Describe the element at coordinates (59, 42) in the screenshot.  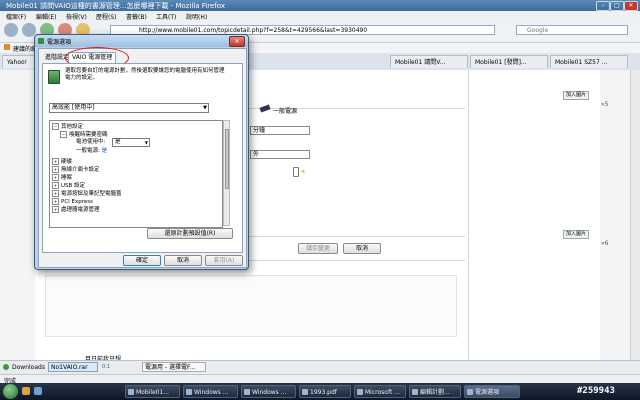
I see `dialog-title: 電源選項` at that location.